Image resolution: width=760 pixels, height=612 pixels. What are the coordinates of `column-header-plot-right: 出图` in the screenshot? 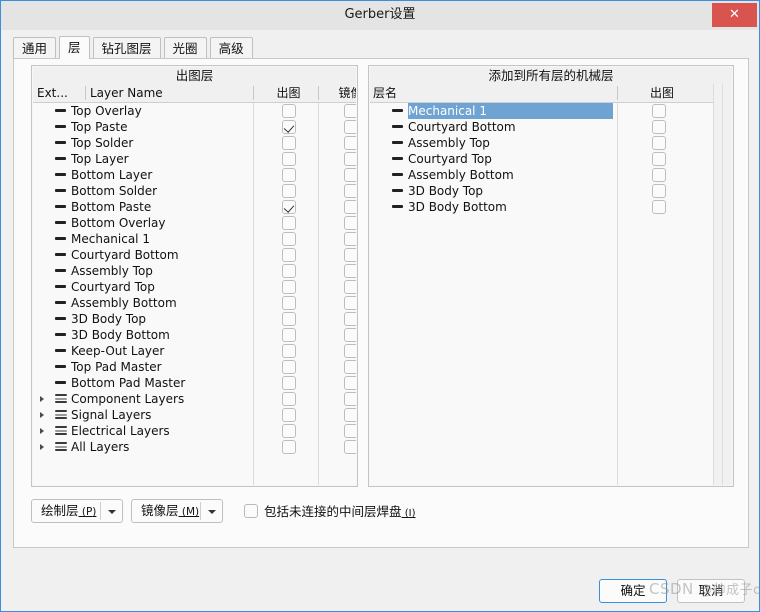 It's located at (662, 93).